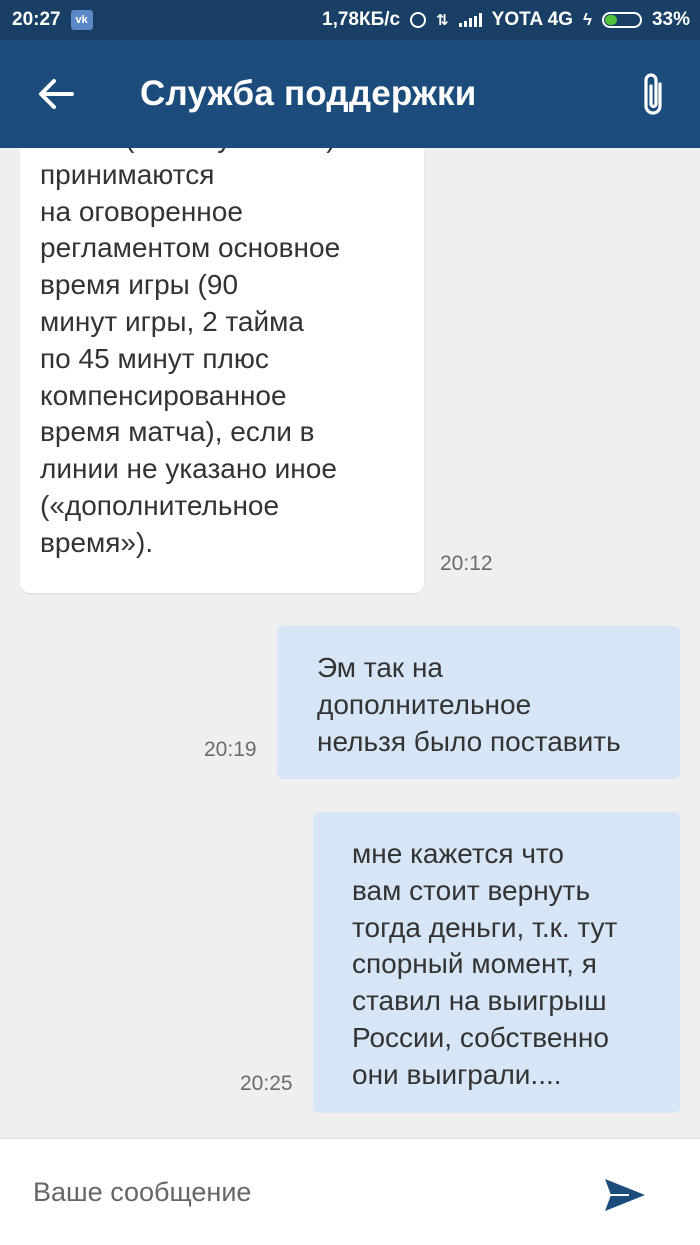 Image resolution: width=700 pixels, height=1245 pixels. I want to click on message-composer: Ваше сообщение, so click(350, 1191).